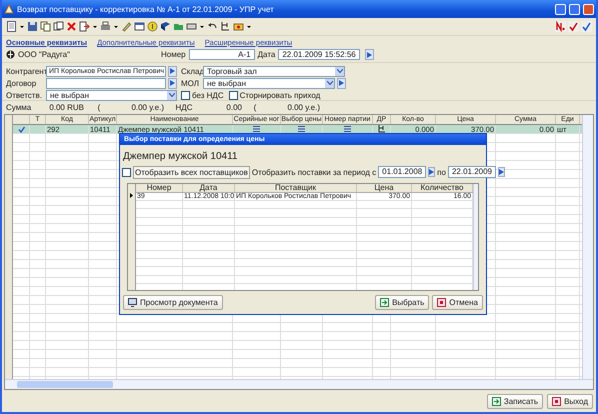 The image size is (598, 414). I want to click on cross-icon, so click(71, 26).